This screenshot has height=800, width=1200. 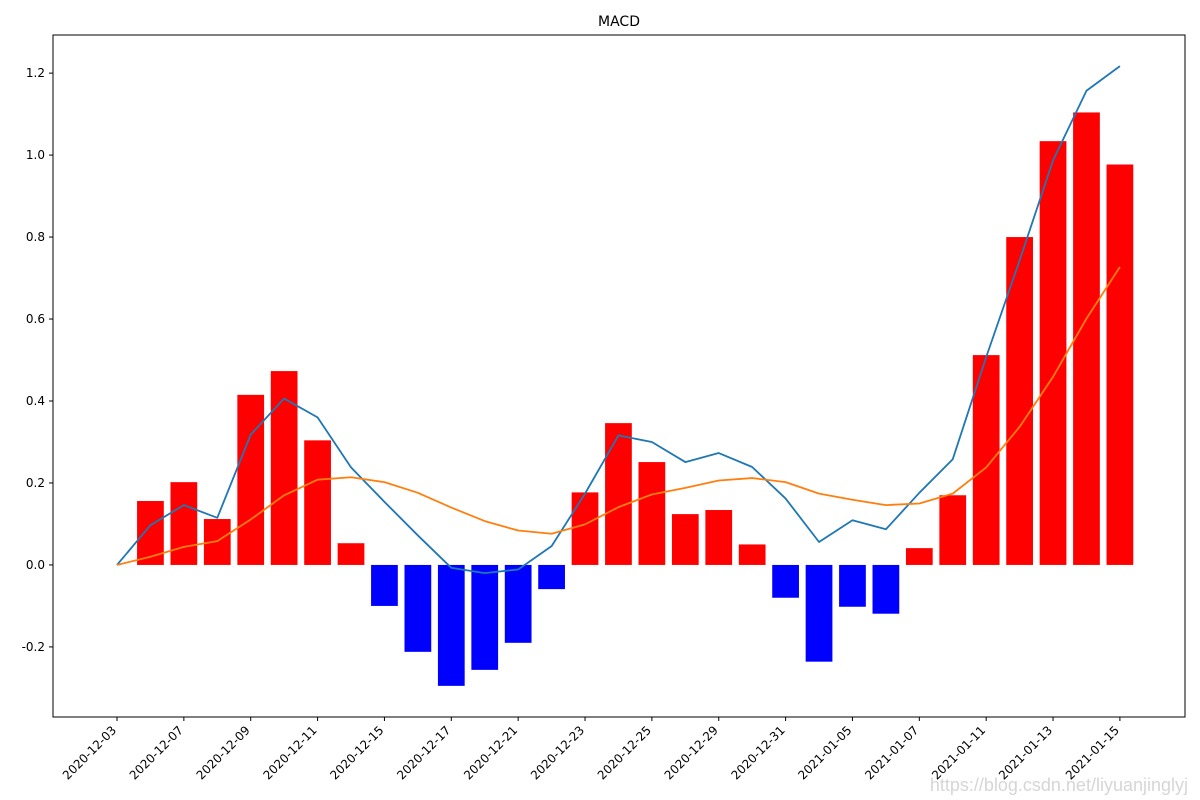 I want to click on x-tick-label: 2021-01-15, so click(x=1092, y=752).